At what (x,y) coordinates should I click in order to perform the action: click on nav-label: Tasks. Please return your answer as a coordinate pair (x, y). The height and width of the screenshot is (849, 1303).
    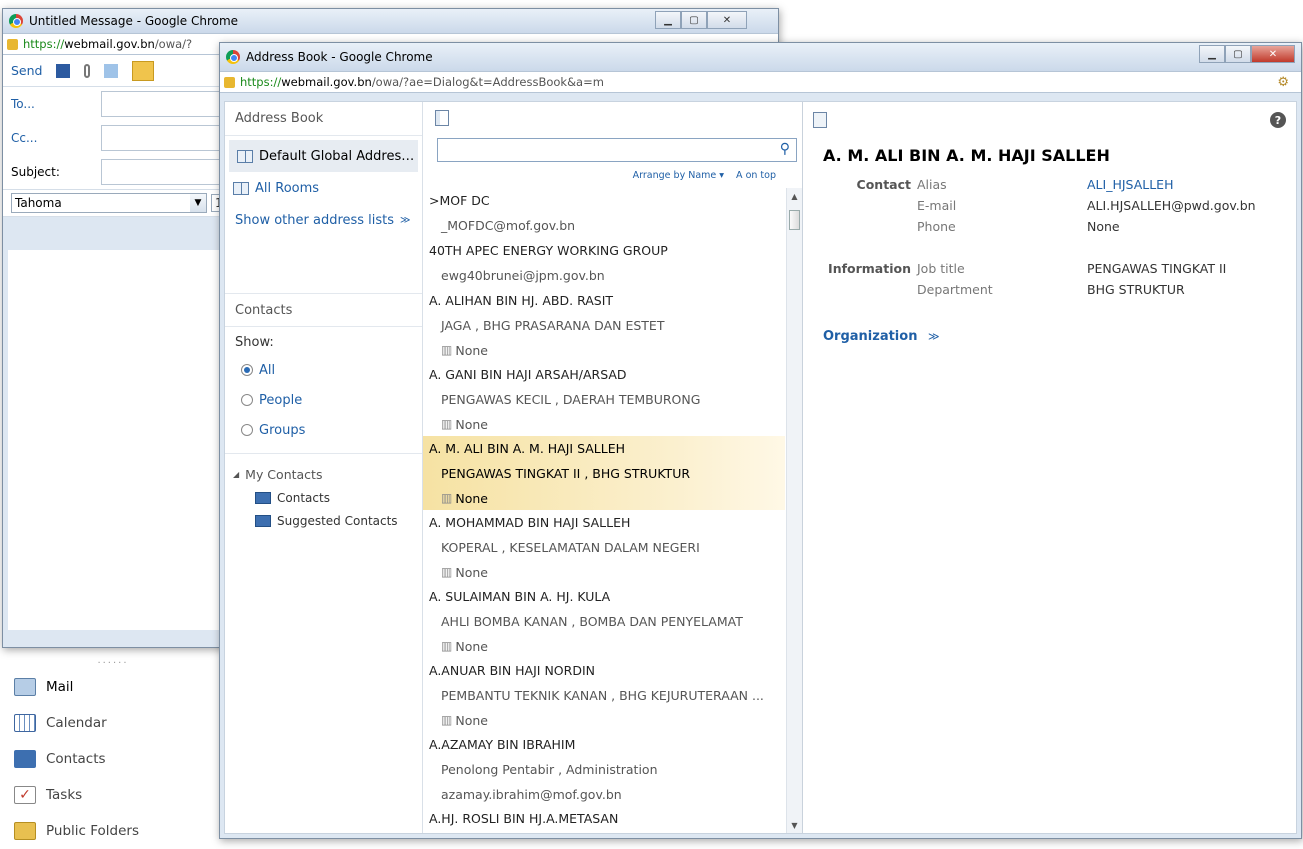
    Looking at the image, I should click on (64, 795).